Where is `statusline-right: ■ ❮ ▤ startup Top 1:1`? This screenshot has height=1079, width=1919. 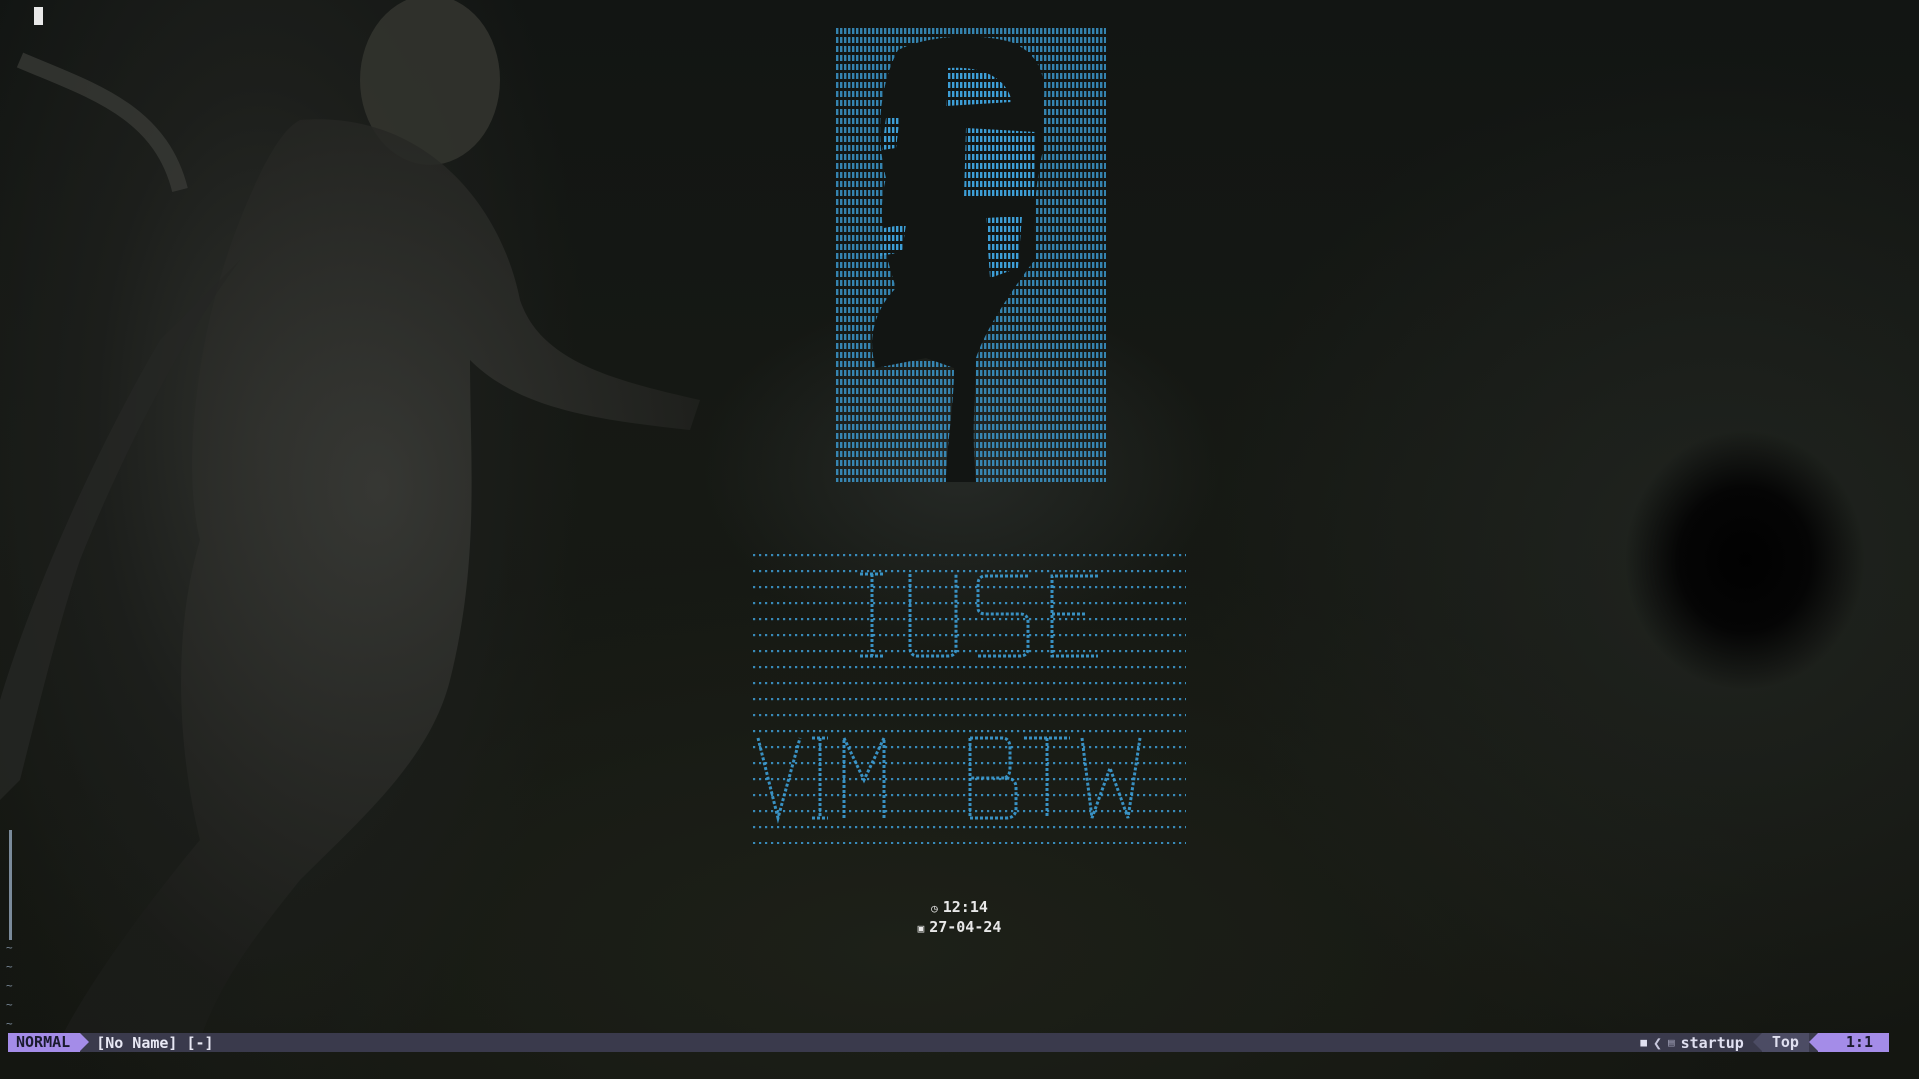
statusline-right: ■ ❮ ▤ startup Top 1:1 is located at coordinates (1764, 1042).